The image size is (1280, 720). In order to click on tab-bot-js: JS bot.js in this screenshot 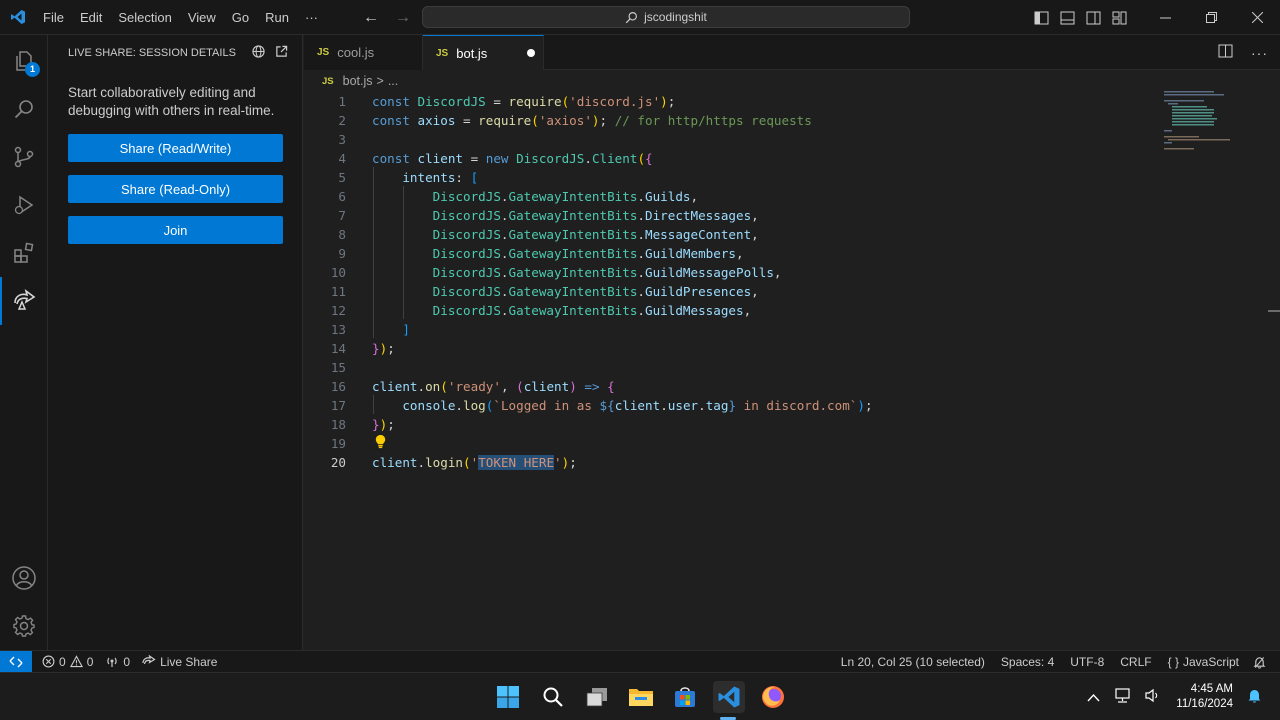, I will do `click(483, 52)`.